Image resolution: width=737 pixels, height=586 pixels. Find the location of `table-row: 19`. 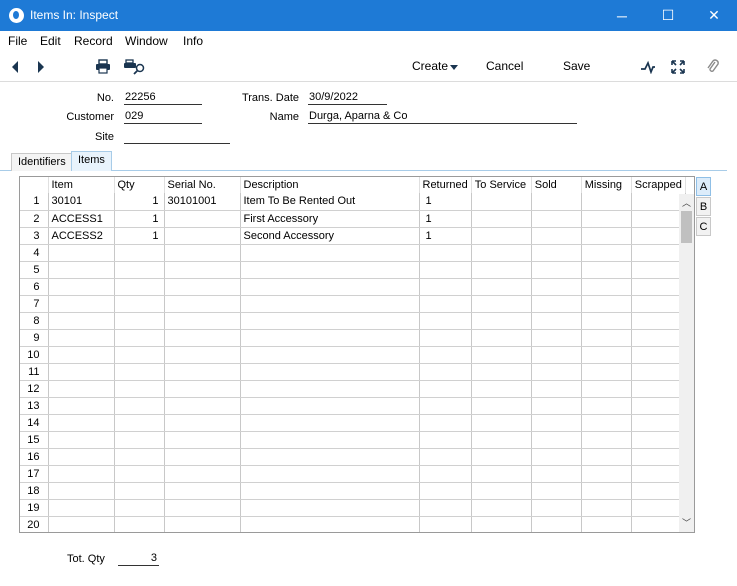

table-row: 19 is located at coordinates (353, 508).